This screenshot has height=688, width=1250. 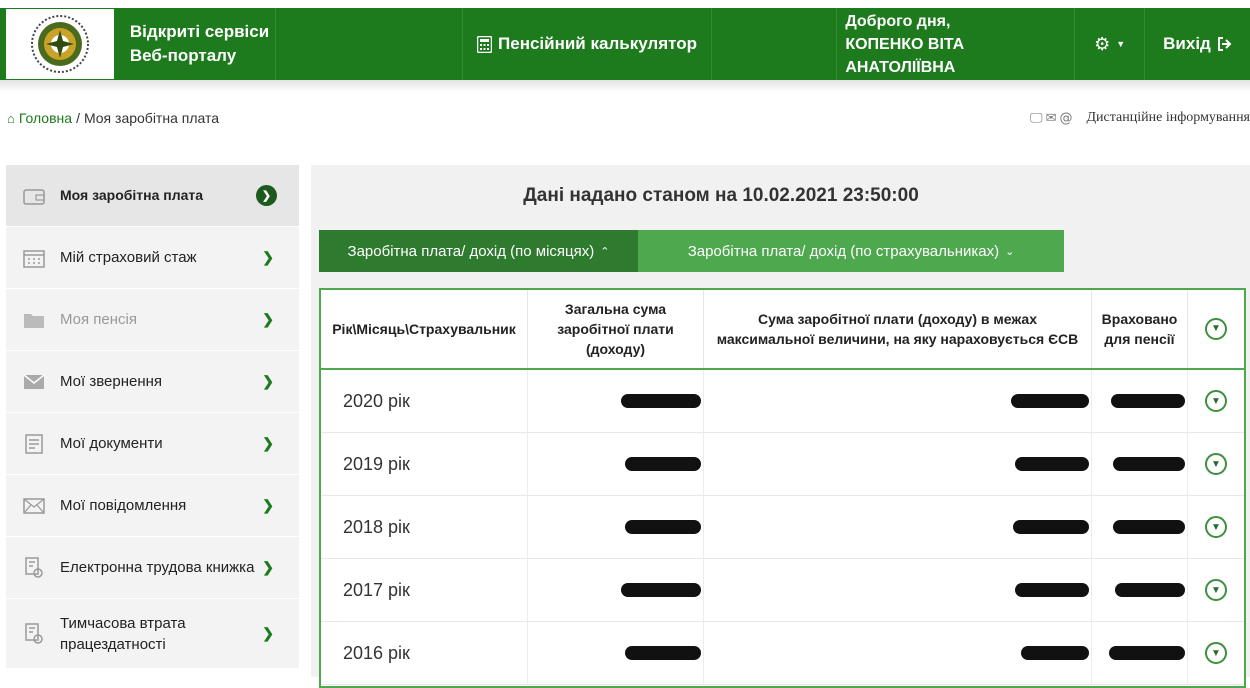 I want to click on folder-icon, so click(x=34, y=320).